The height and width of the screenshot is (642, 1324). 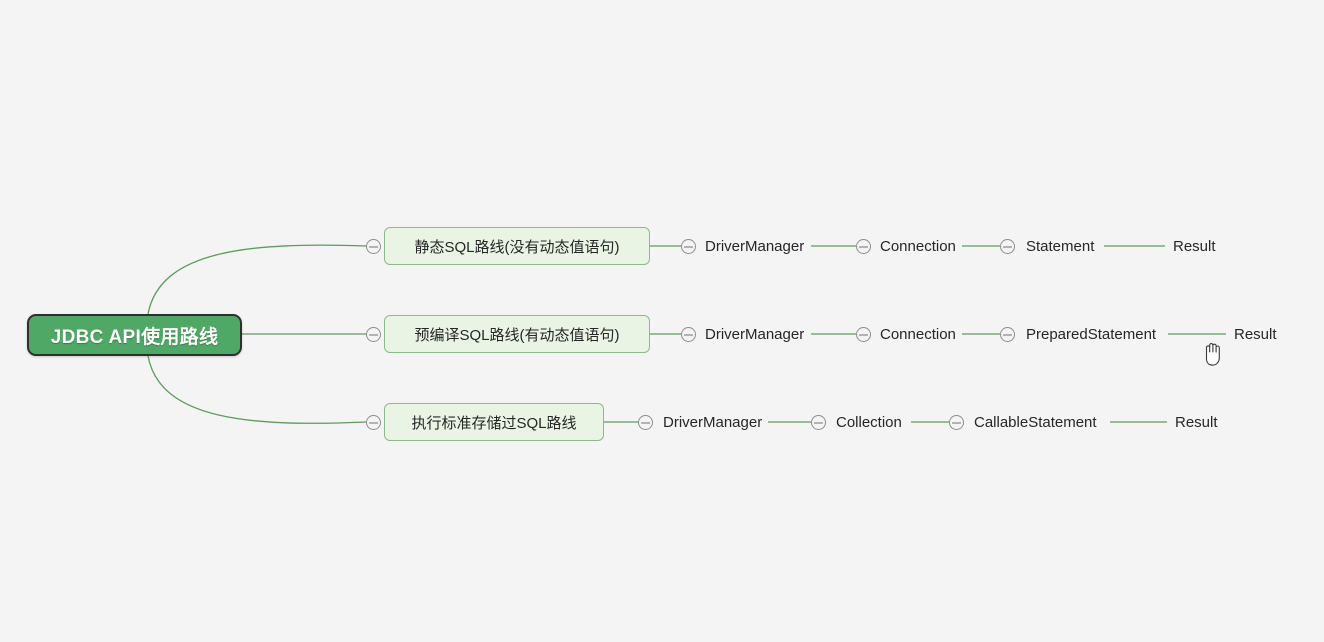 I want to click on chain-node-1-3: Statement, so click(x=1060, y=246).